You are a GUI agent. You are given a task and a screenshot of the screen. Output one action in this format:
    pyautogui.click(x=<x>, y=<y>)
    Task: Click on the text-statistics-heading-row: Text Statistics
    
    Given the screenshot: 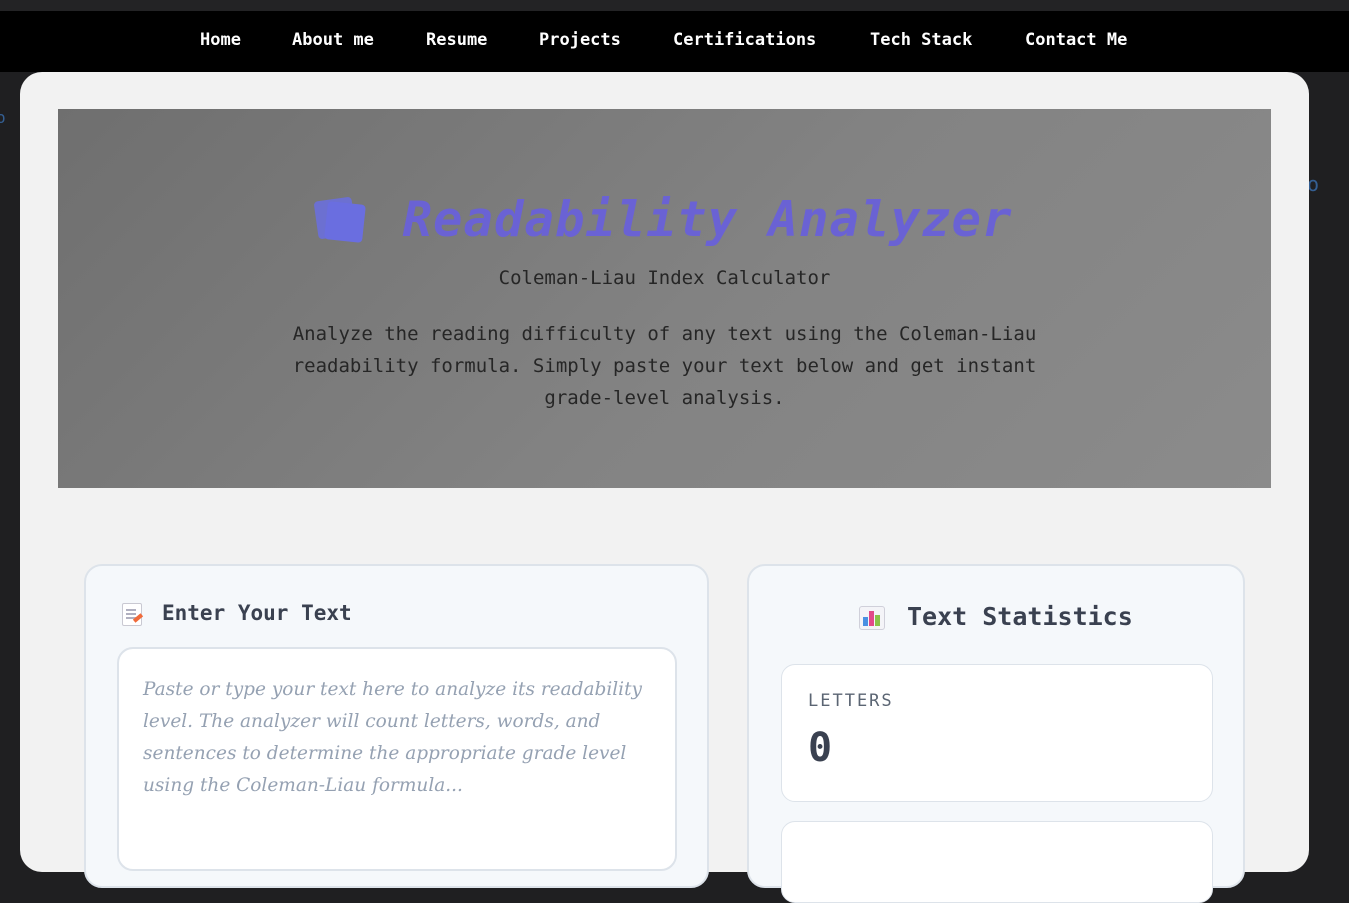 What is the action you would take?
    pyautogui.click(x=996, y=616)
    